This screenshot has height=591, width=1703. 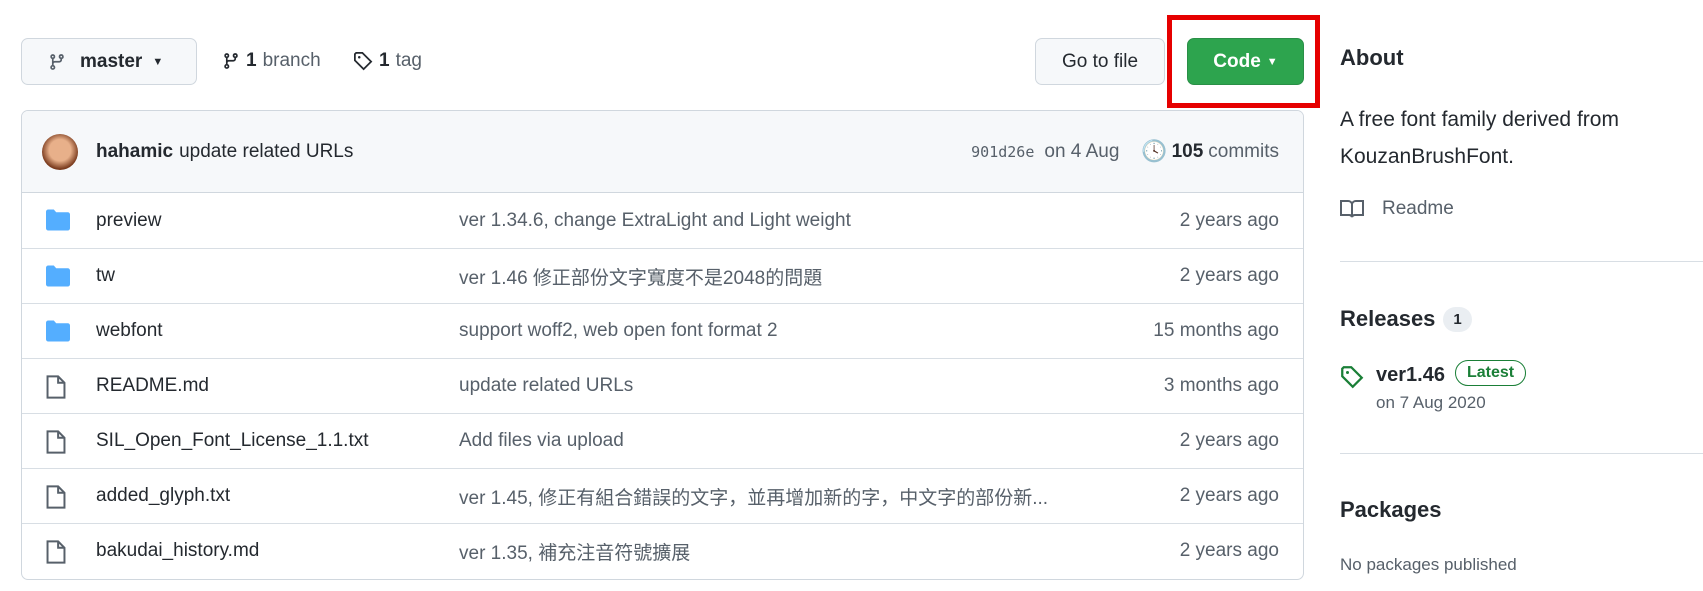 What do you see at coordinates (574, 551) in the screenshot?
I see `file-commit-message: ver 1.35, 補充注音符號擴展` at bounding box center [574, 551].